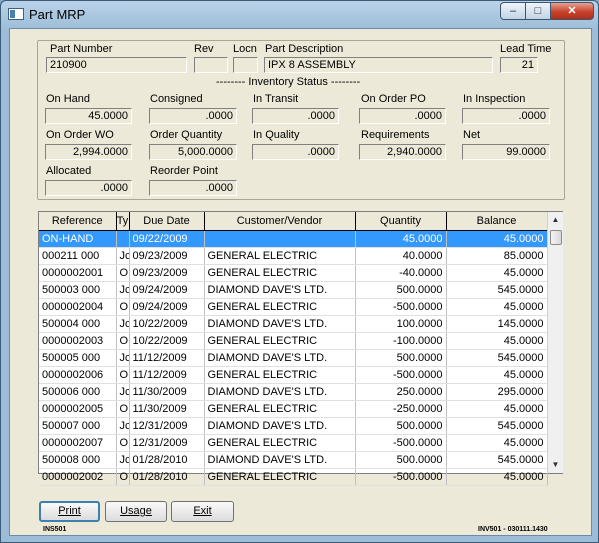 This screenshot has width=599, height=543. Describe the element at coordinates (395, 135) in the screenshot. I see `requirements-label: Requirements` at that location.